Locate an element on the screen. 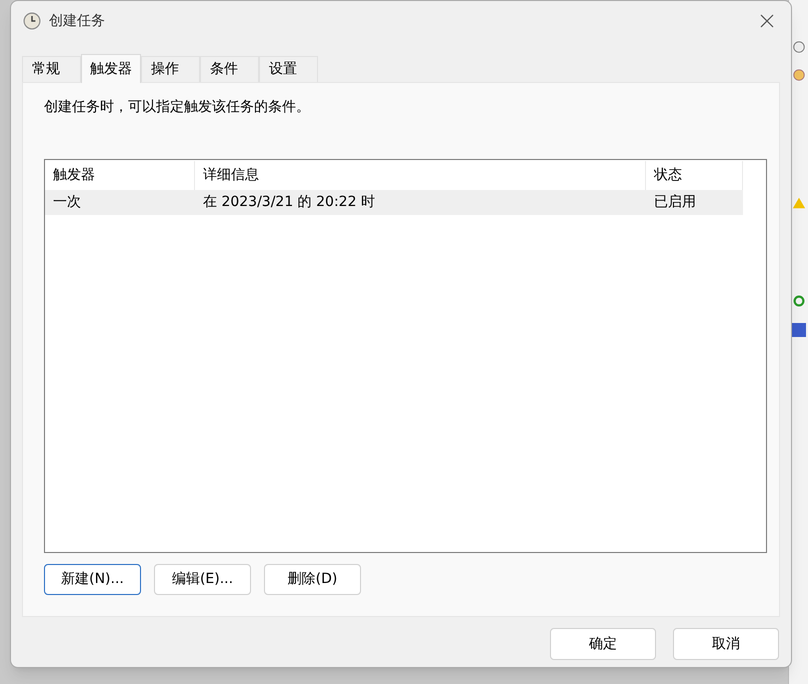  table-cell-text: 在 2023/3/21 的 20:22 时 is located at coordinates (289, 202).